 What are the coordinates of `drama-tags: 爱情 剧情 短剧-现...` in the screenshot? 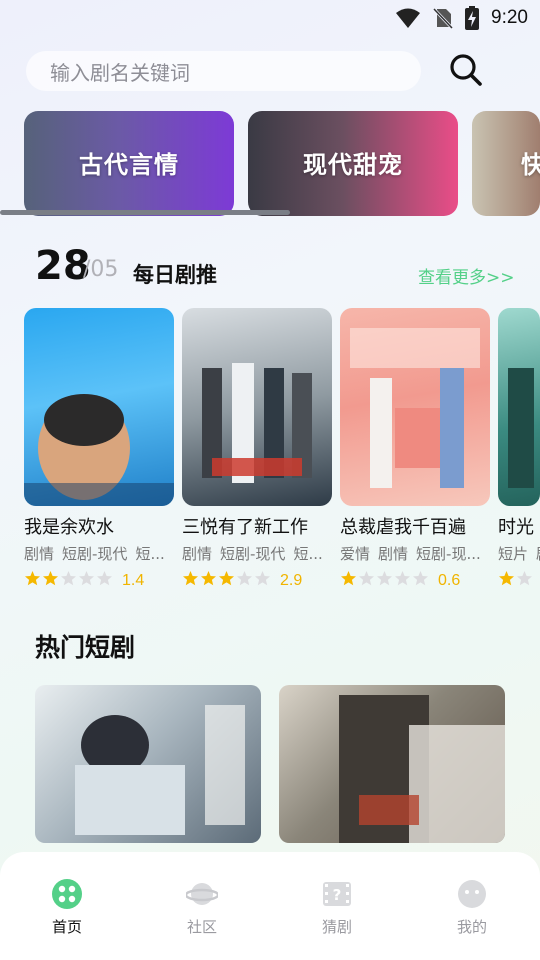 It's located at (415, 553).